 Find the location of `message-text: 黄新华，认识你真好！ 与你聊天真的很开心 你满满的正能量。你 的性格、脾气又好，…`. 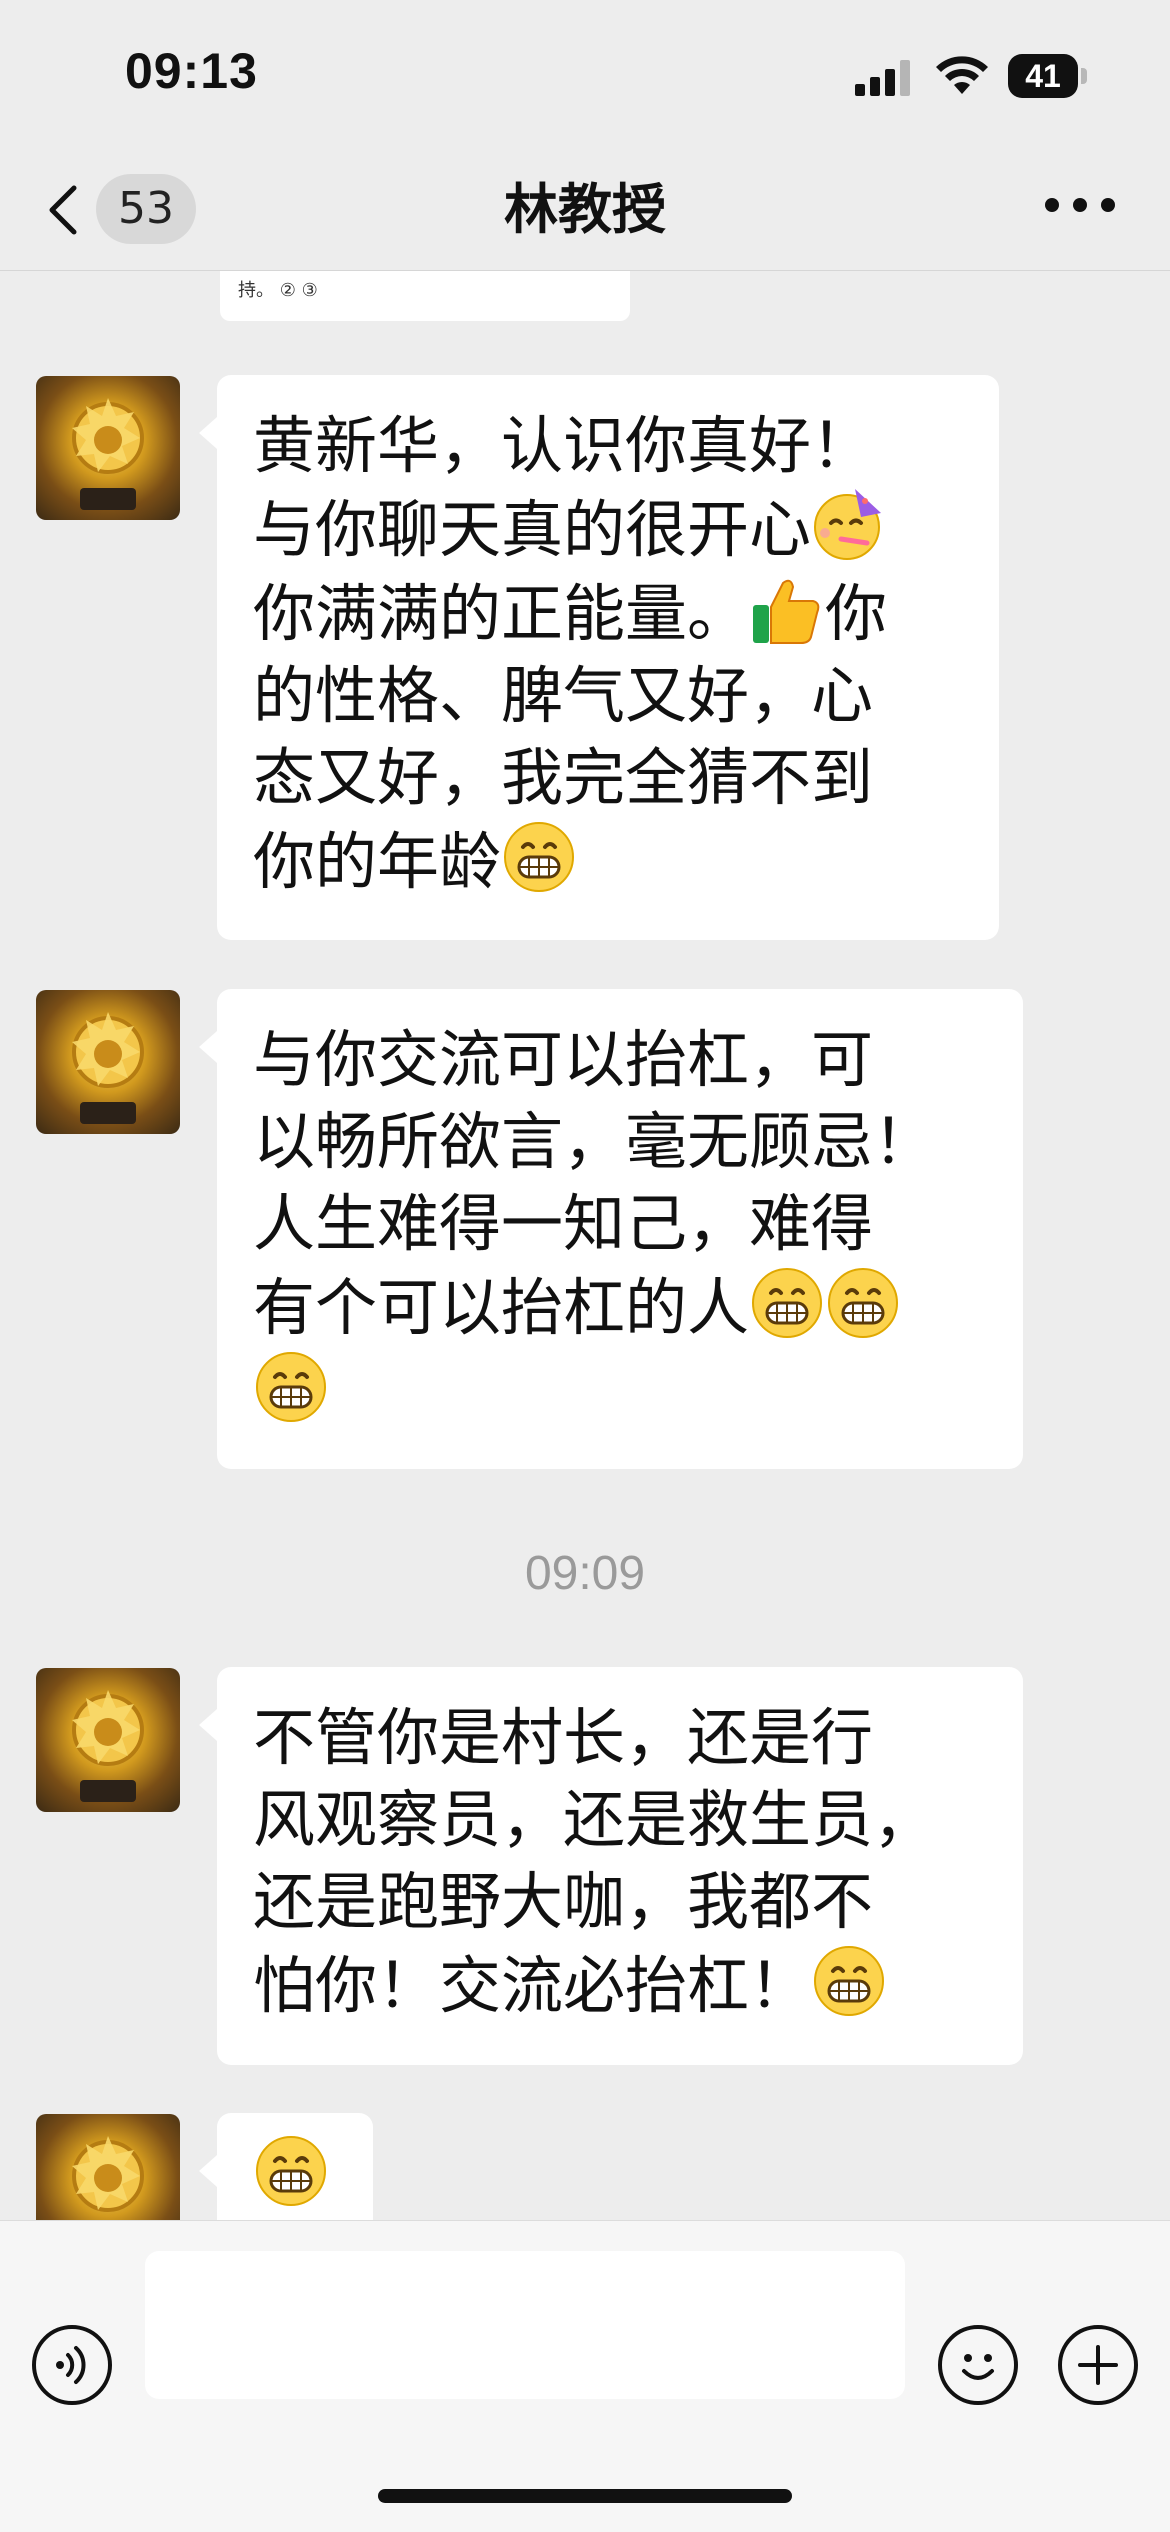

message-text: 黄新华，认识你真好！ 与你聊天真的很开心 你满满的正能量。你 的性格、脾气又好，… is located at coordinates (612, 654).